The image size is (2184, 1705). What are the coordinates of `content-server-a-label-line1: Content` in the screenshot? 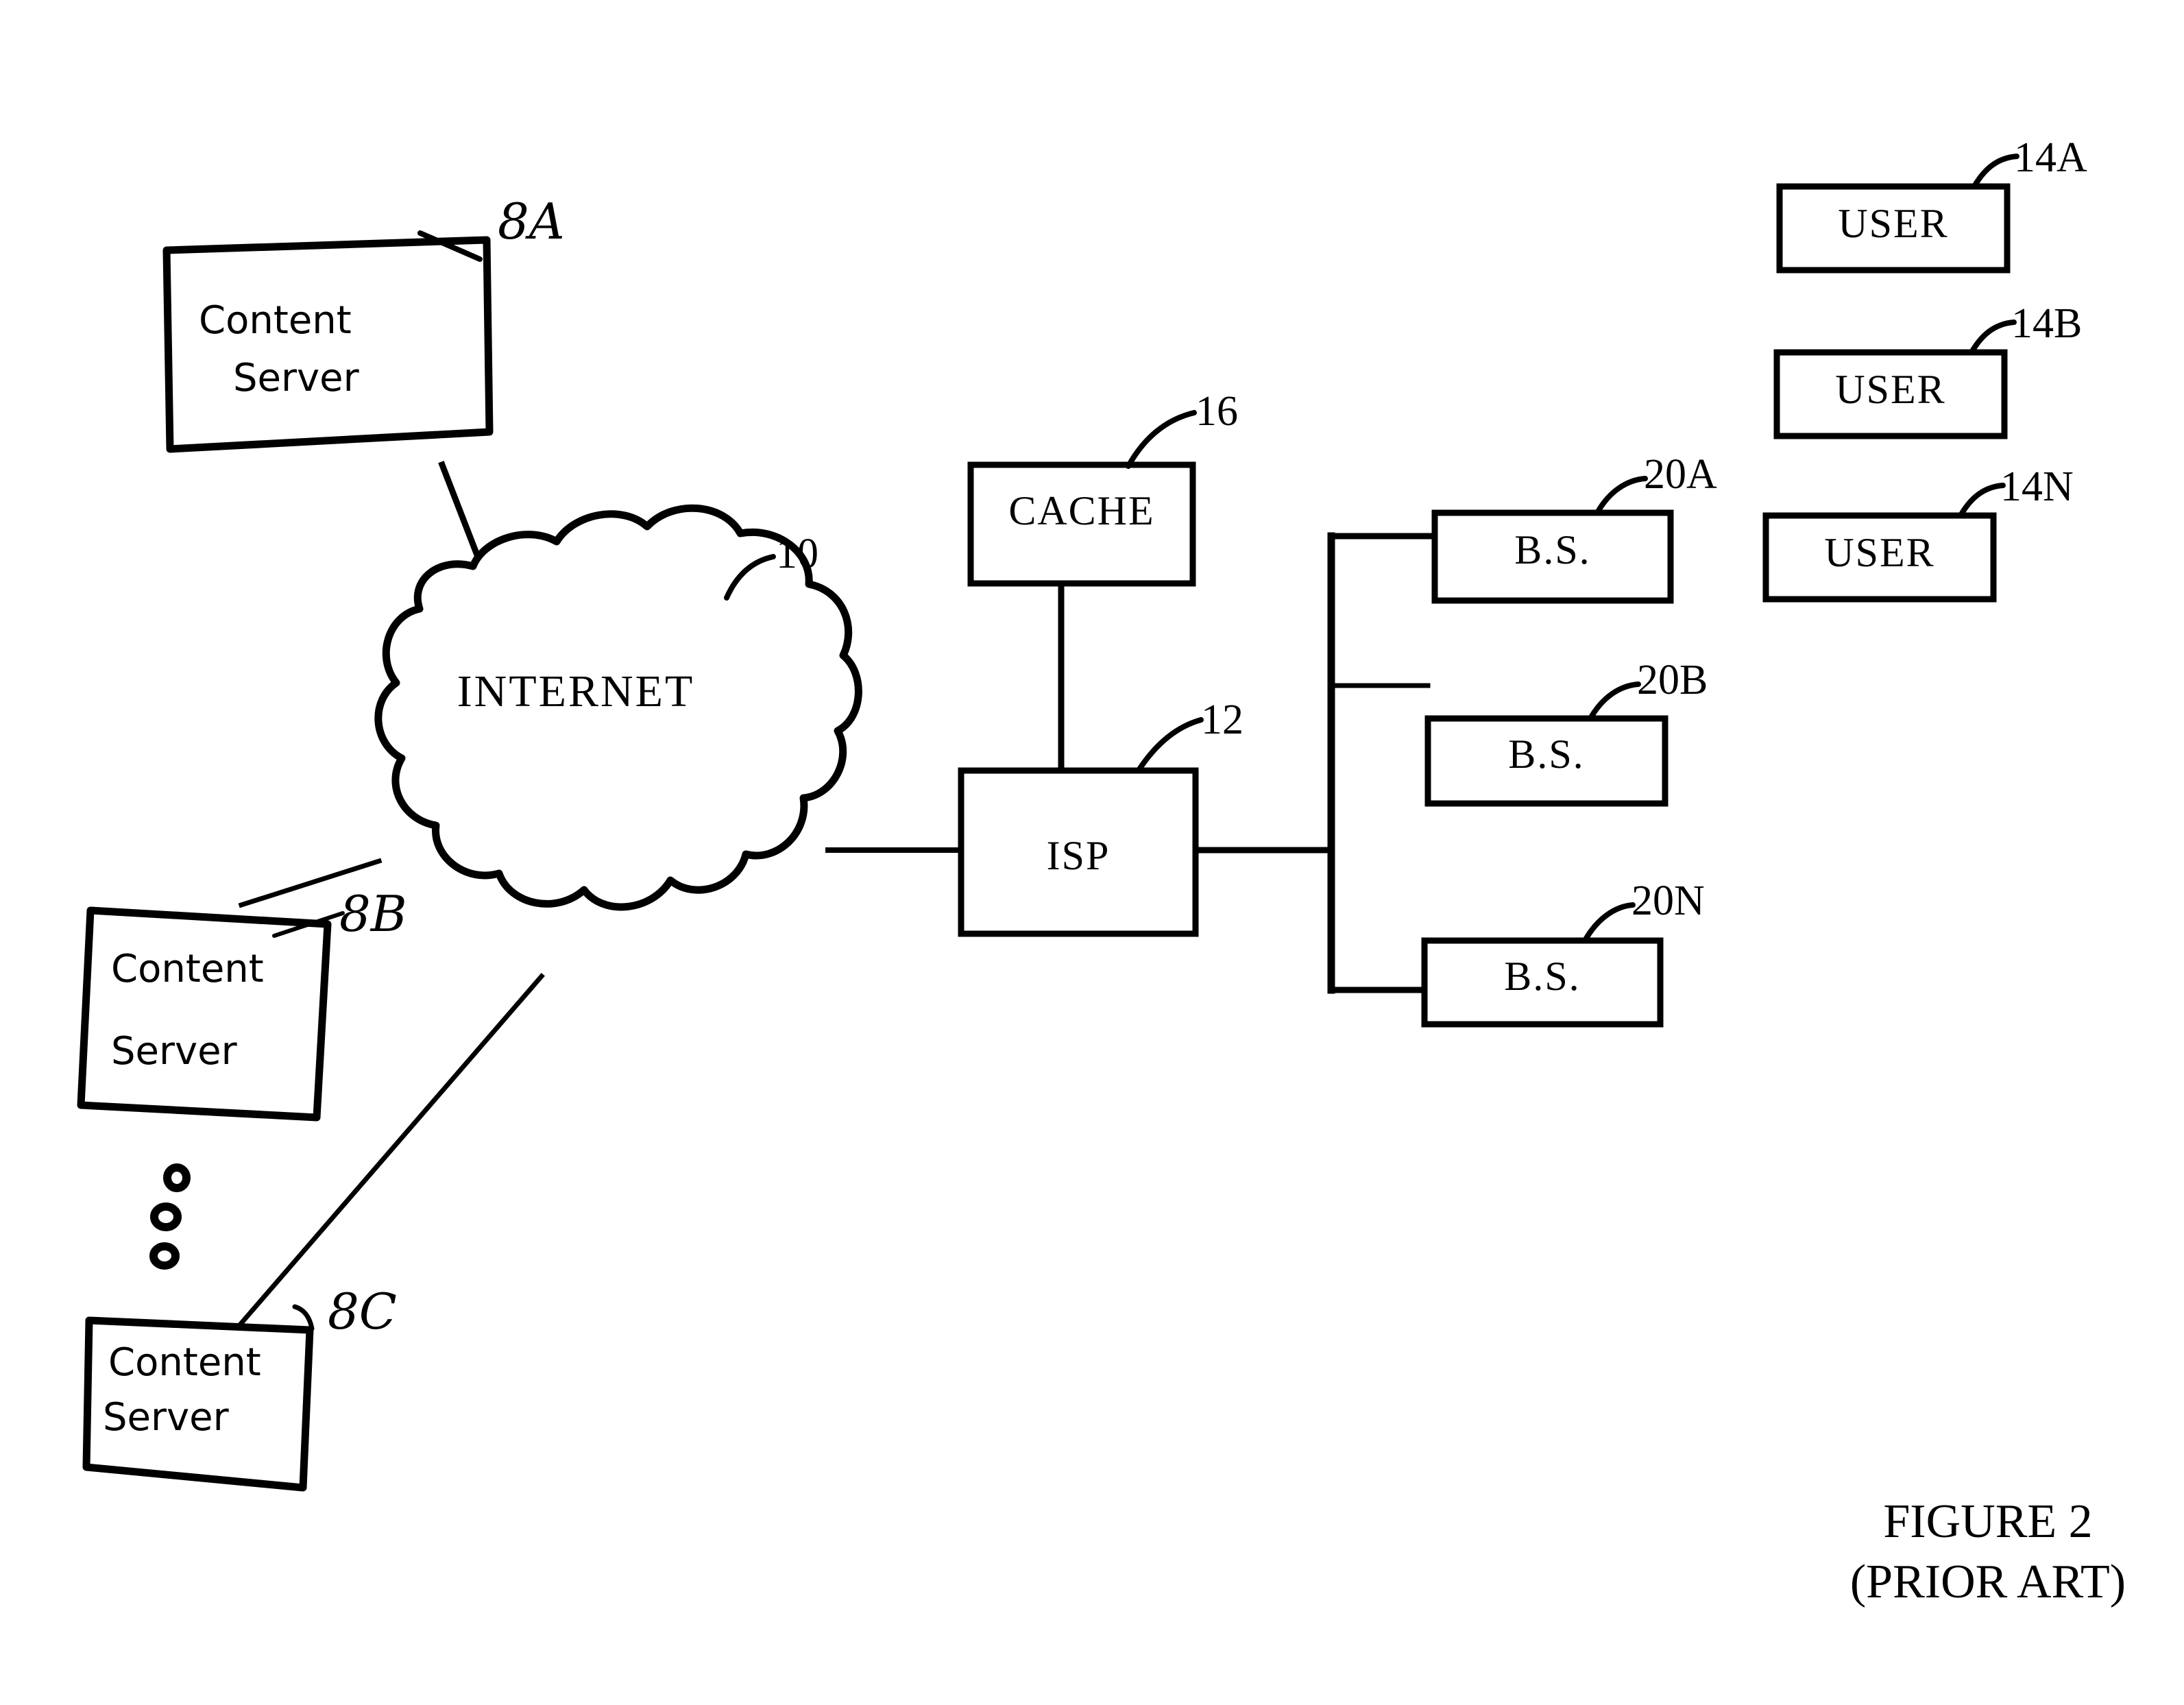 It's located at (275, 320).